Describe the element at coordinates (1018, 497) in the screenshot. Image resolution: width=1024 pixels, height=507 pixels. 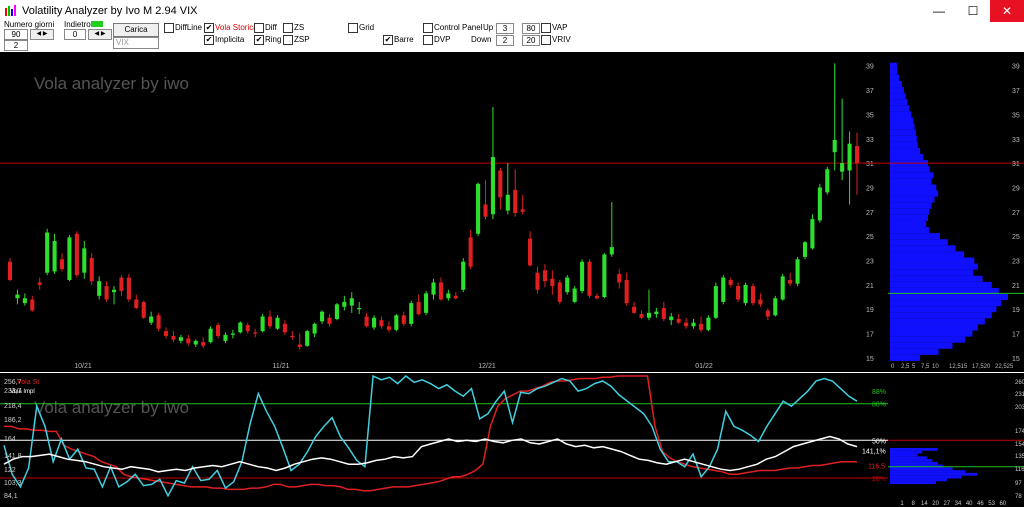
I see `hist-y-tick: 78` at that location.